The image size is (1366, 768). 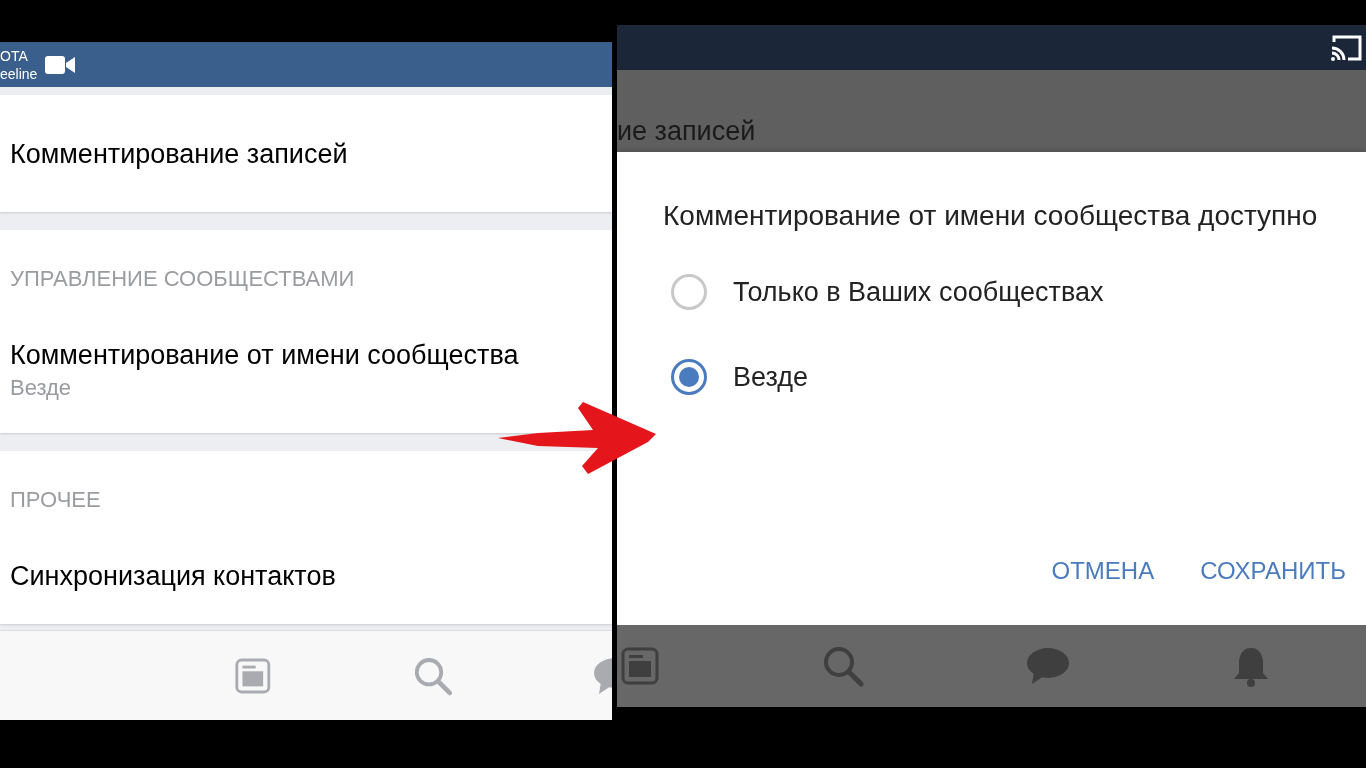 I want to click on item-title: Комментирование записей, so click(x=179, y=154).